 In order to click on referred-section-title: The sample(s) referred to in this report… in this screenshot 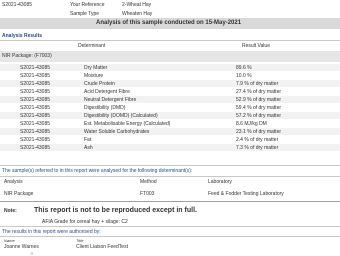, I will do `click(97, 171)`.